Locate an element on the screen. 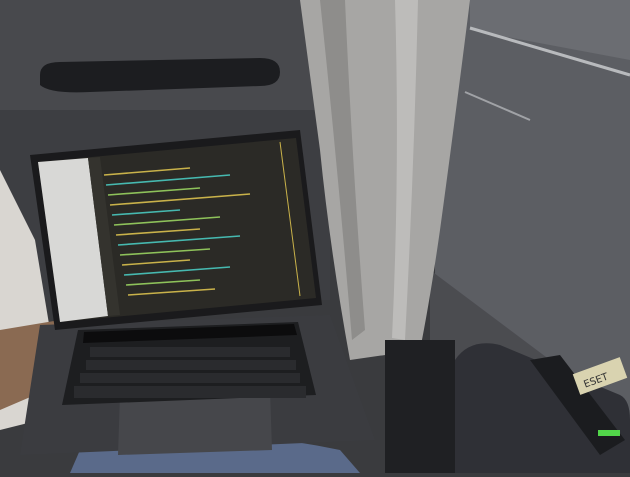 The image size is (630, 477). seat-armrest is located at coordinates (420, 406).